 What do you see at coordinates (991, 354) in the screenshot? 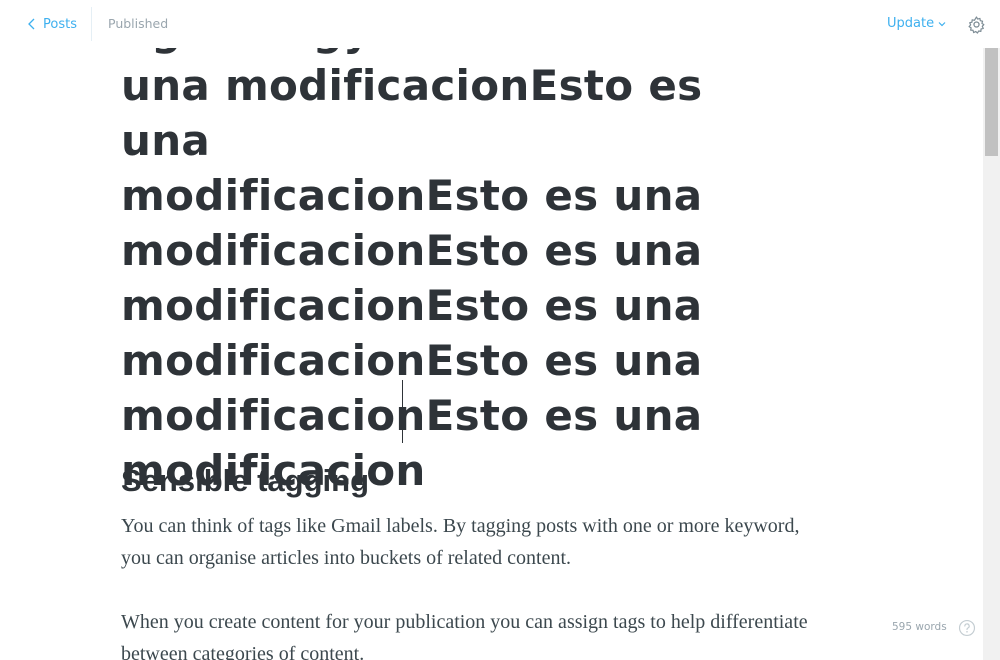
I see `vertical-scrollbar` at bounding box center [991, 354].